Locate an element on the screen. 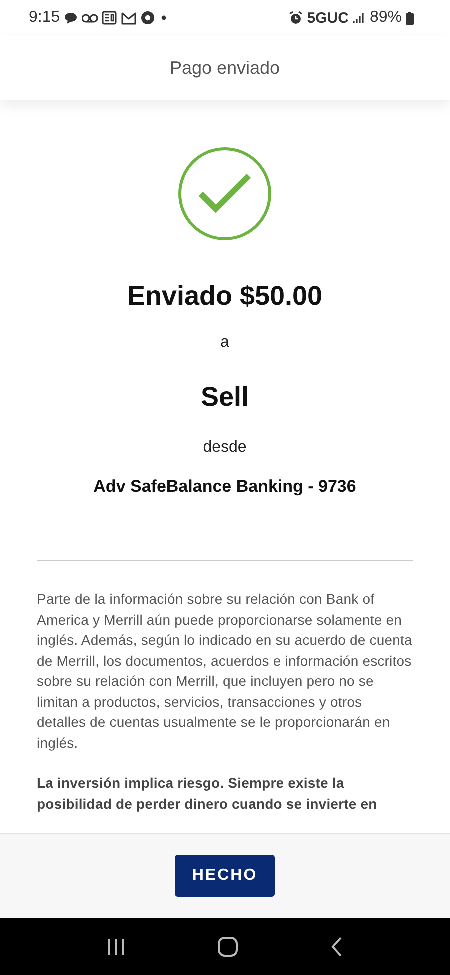 The width and height of the screenshot is (450, 975). from-label: desde is located at coordinates (225, 448).